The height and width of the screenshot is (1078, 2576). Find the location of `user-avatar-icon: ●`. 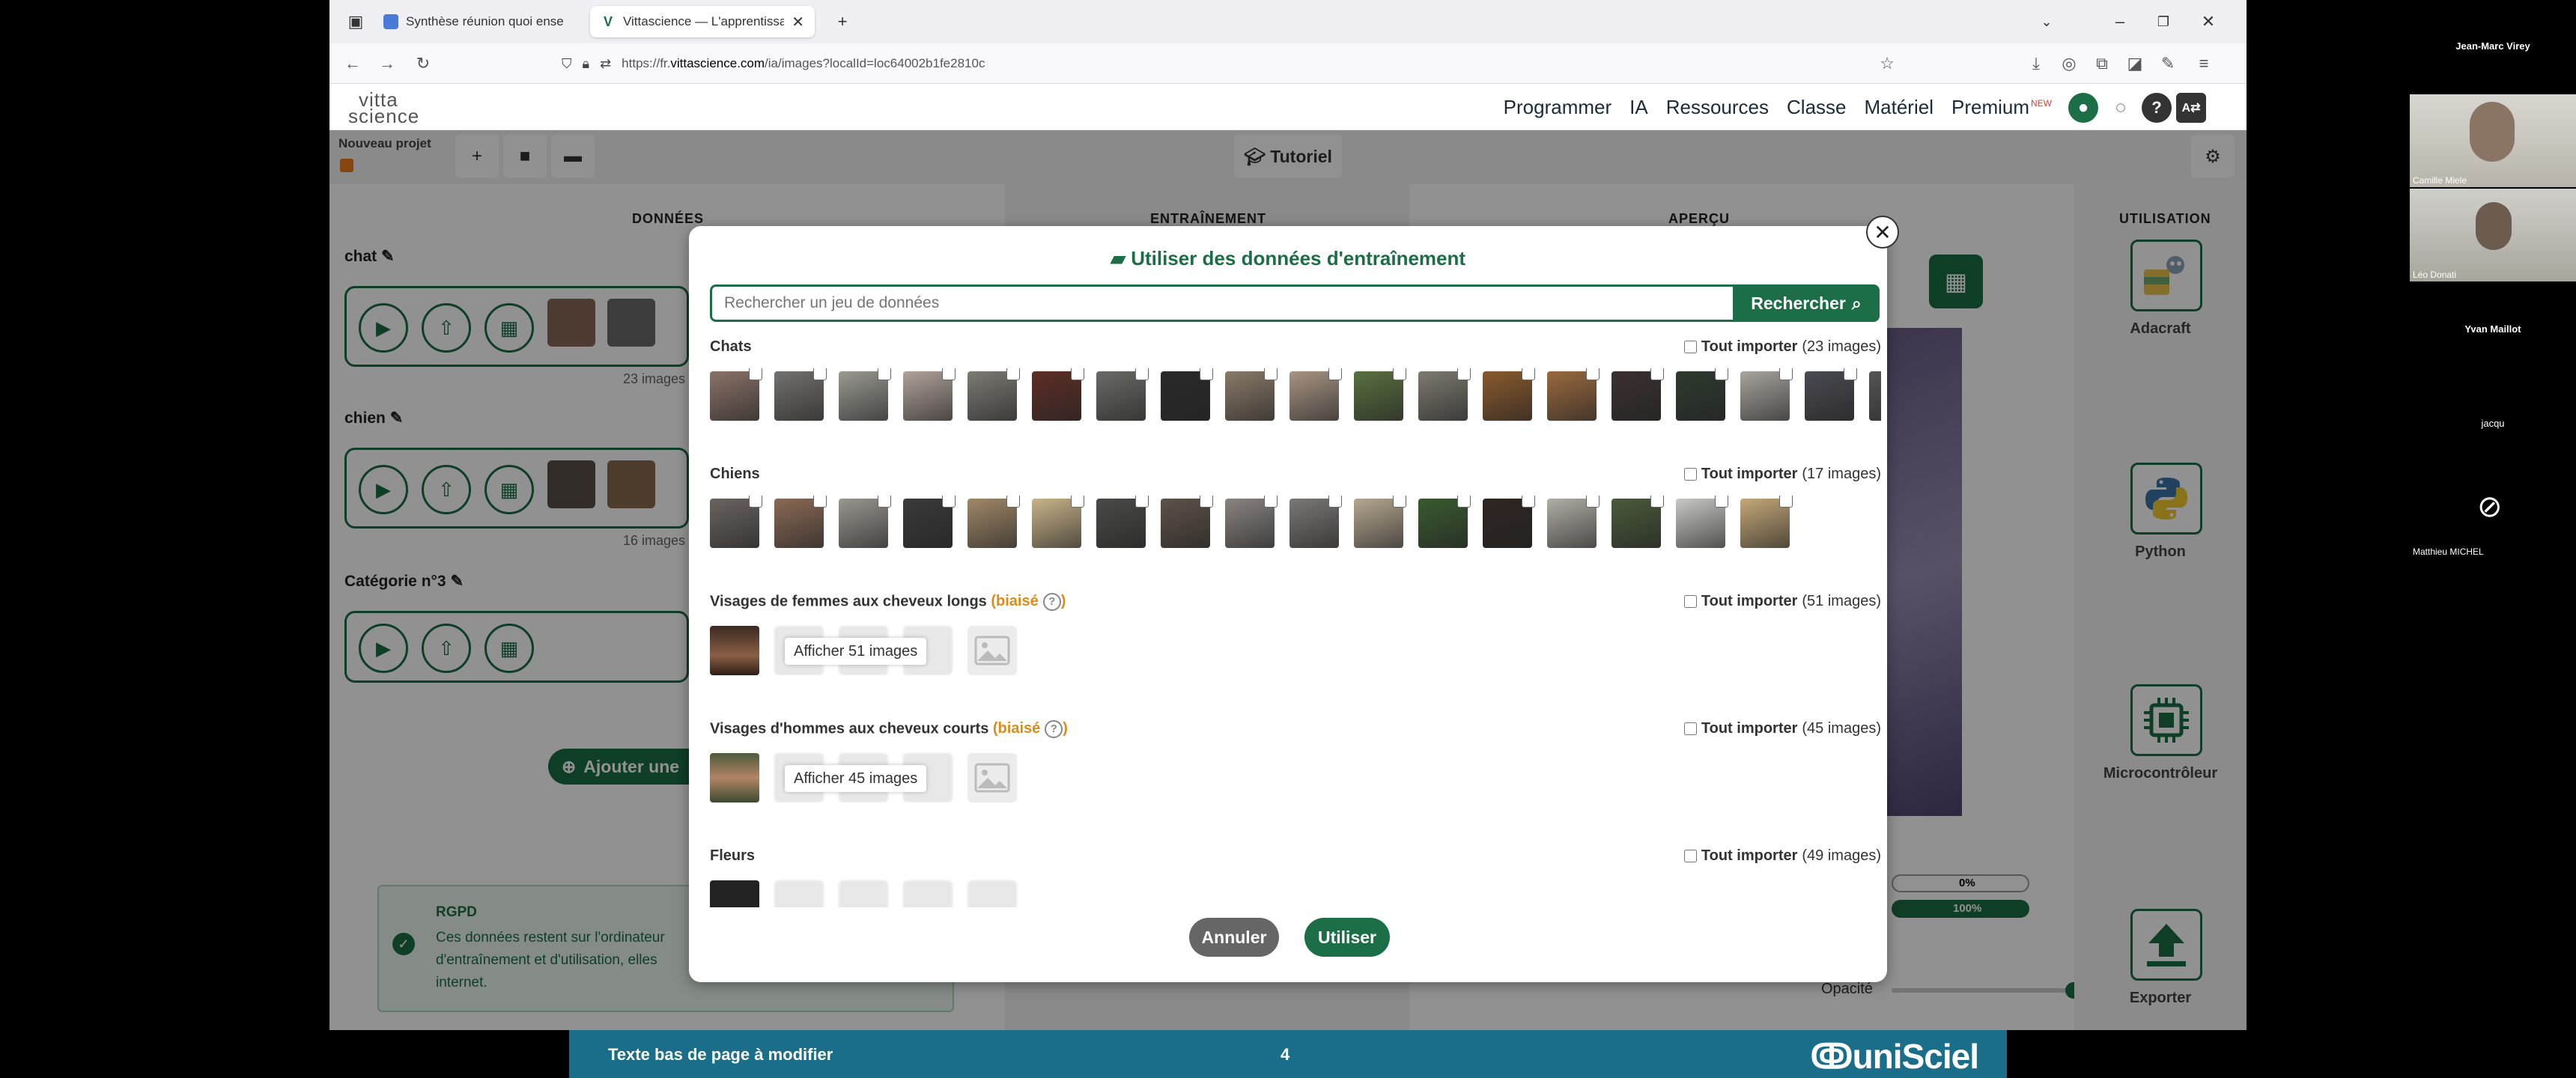

user-avatar-icon: ● is located at coordinates (2083, 108).